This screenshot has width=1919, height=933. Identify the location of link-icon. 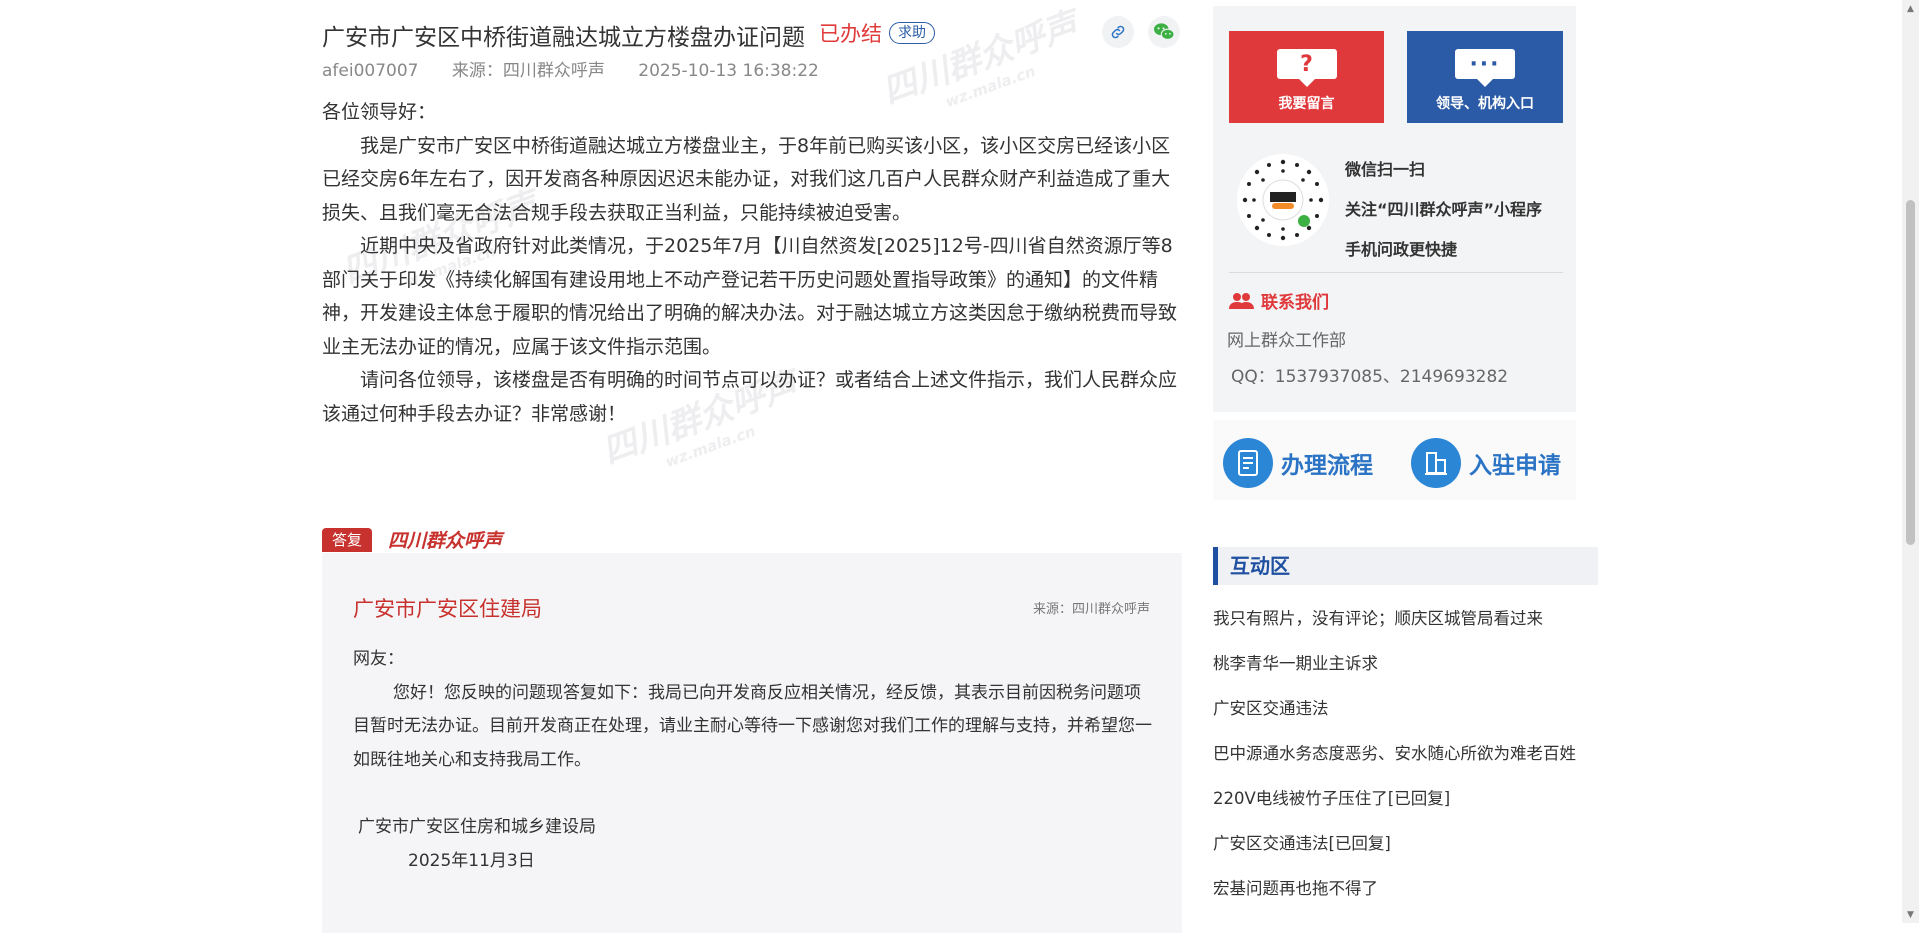
(1118, 32).